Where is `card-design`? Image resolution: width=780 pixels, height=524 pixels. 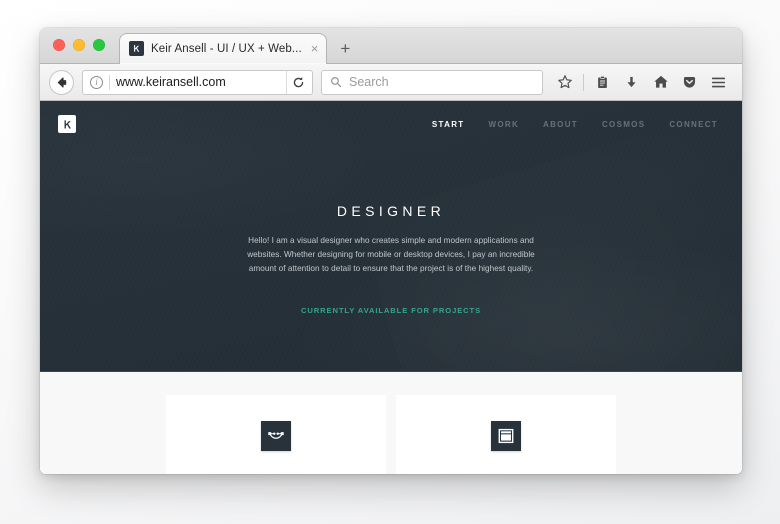 card-design is located at coordinates (276, 434).